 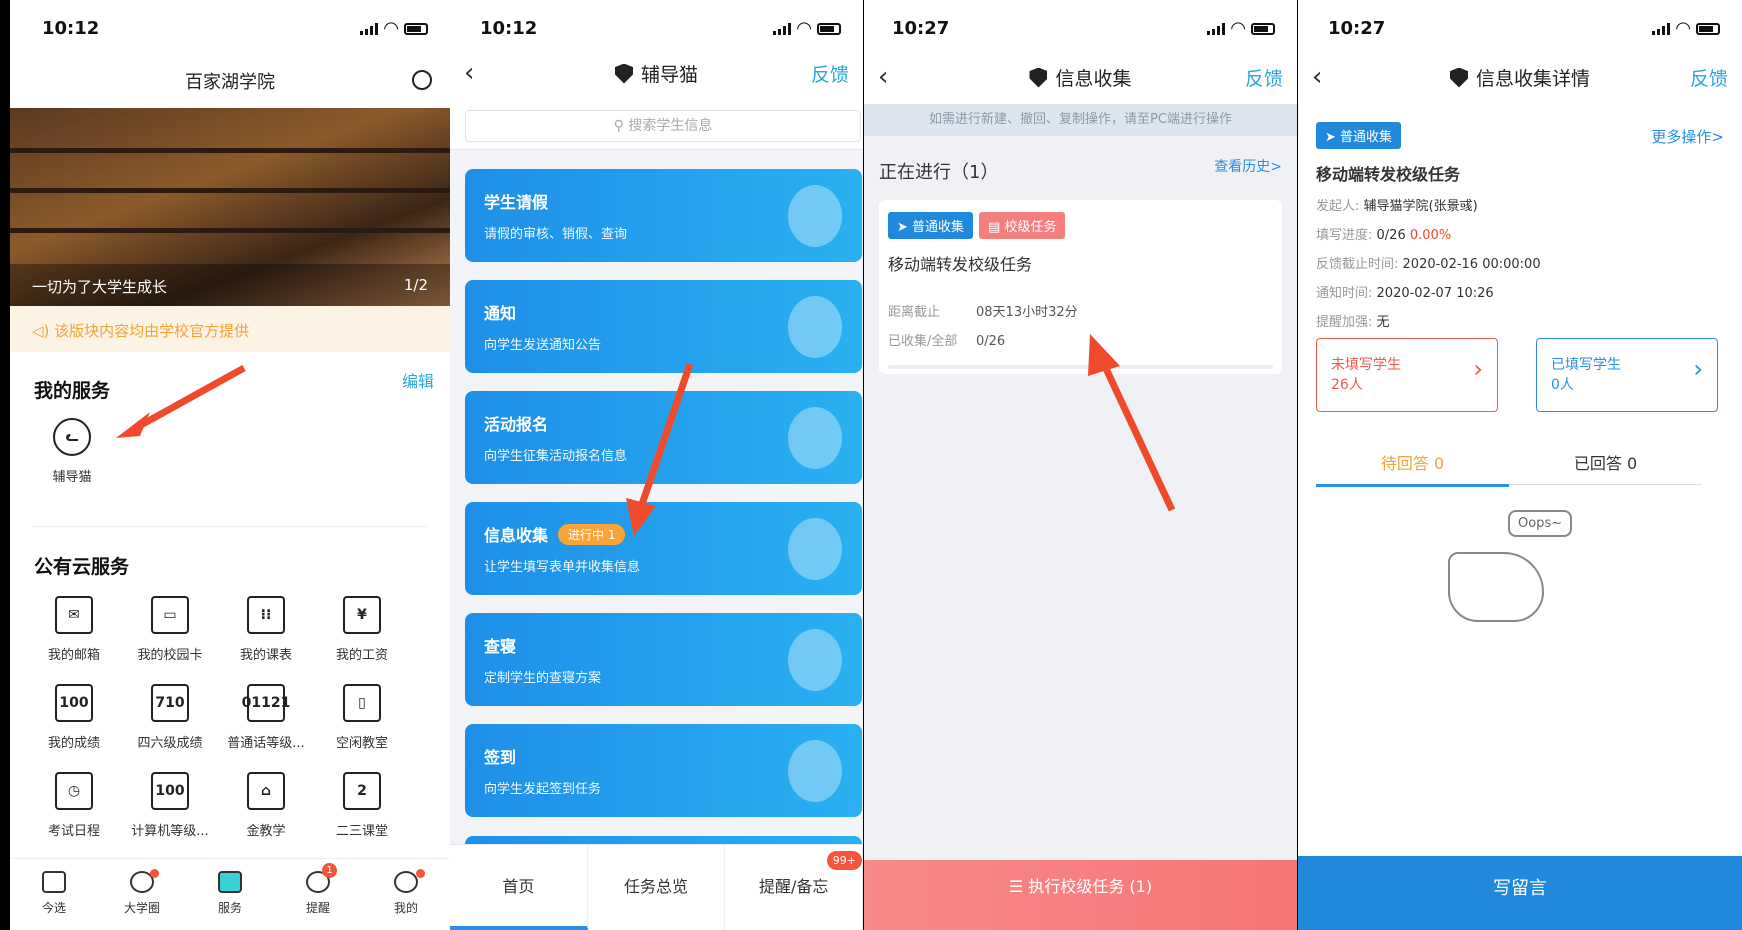 What do you see at coordinates (170, 717) in the screenshot?
I see `service-cet: 710 四六级成绩` at bounding box center [170, 717].